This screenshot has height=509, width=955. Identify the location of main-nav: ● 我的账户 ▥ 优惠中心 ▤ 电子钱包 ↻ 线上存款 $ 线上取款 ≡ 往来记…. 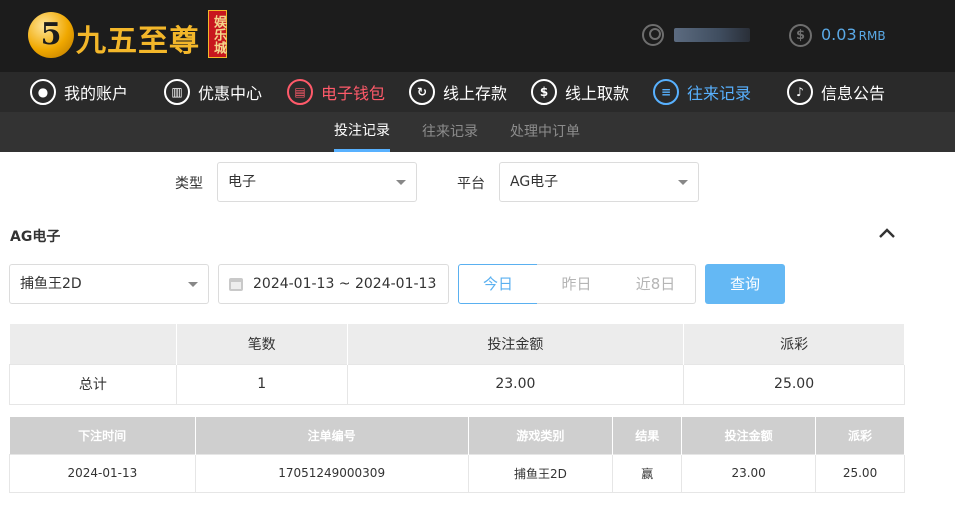
(477, 92).